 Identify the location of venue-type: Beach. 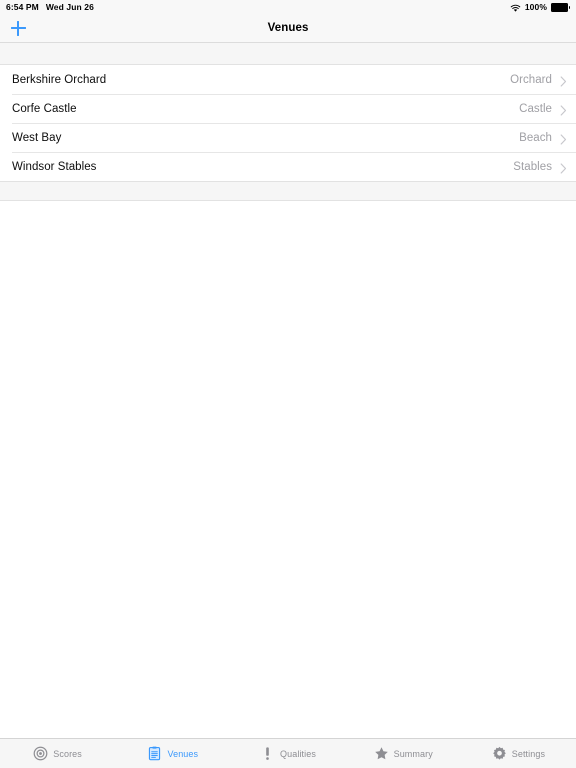
(535, 137).